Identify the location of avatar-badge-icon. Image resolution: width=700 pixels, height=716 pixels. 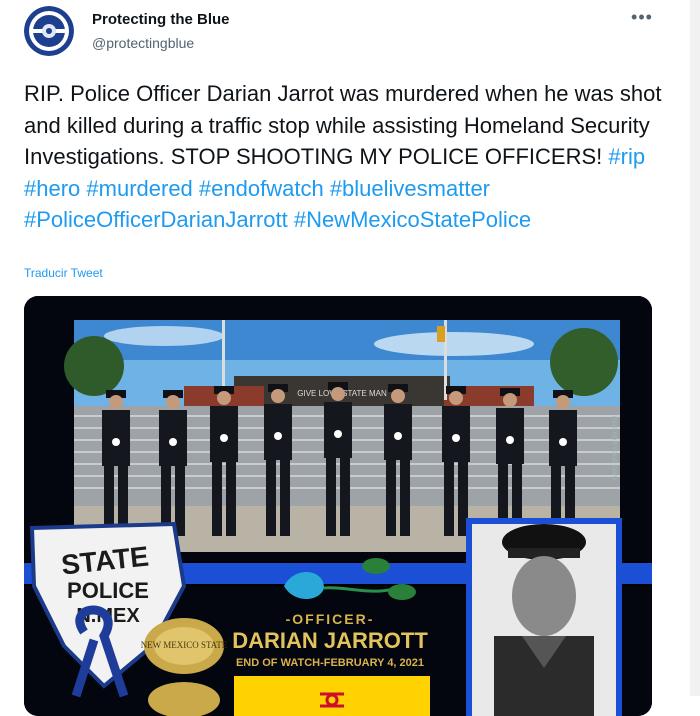
(49, 31).